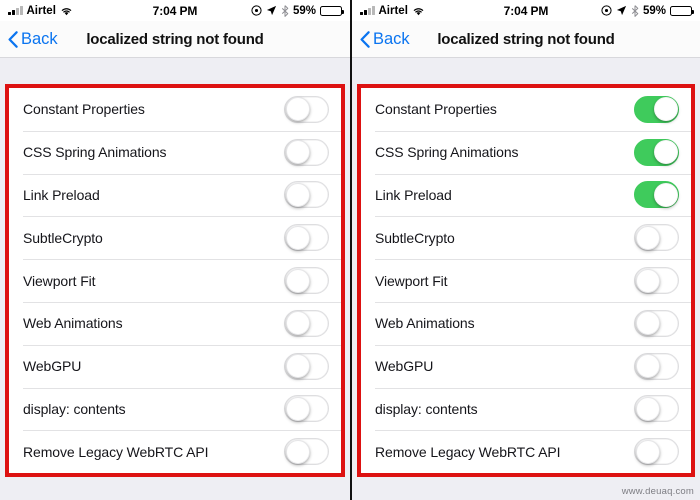 This screenshot has width=700, height=500. Describe the element at coordinates (418, 11) in the screenshot. I see `wifi-icon` at that location.